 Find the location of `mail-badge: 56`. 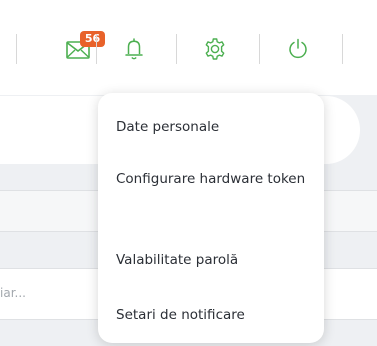

mail-badge: 56 is located at coordinates (92, 39).